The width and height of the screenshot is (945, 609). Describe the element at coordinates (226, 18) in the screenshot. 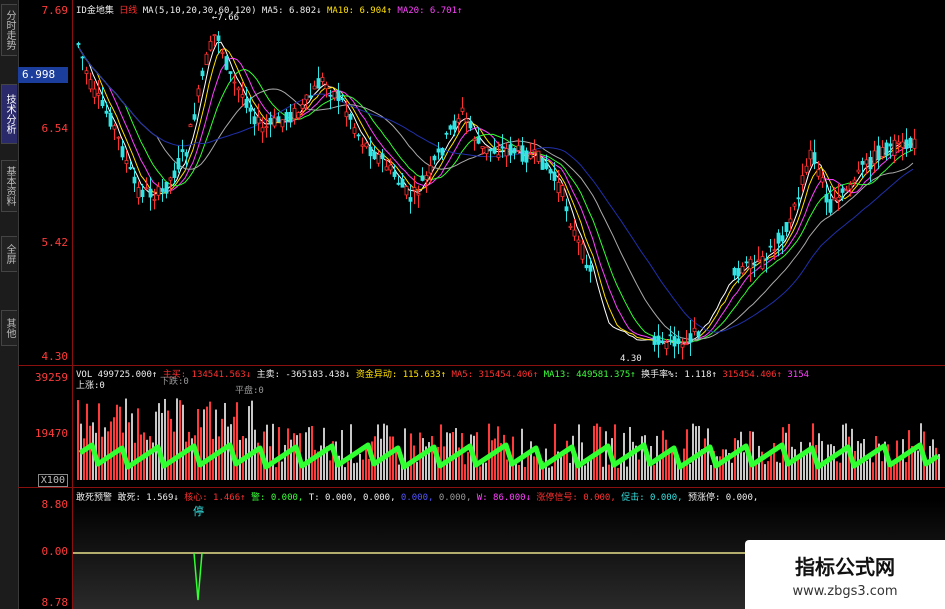

I see `high-price-marker: ←7.66` at that location.